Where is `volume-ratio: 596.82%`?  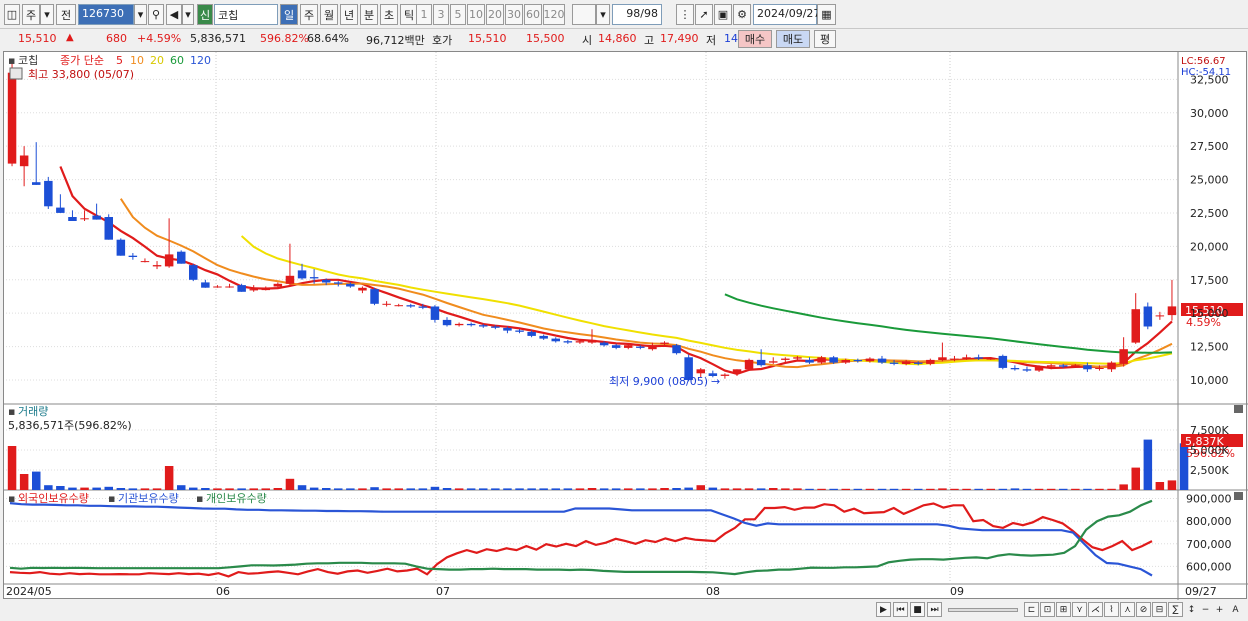 volume-ratio: 596.82% is located at coordinates (284, 38).